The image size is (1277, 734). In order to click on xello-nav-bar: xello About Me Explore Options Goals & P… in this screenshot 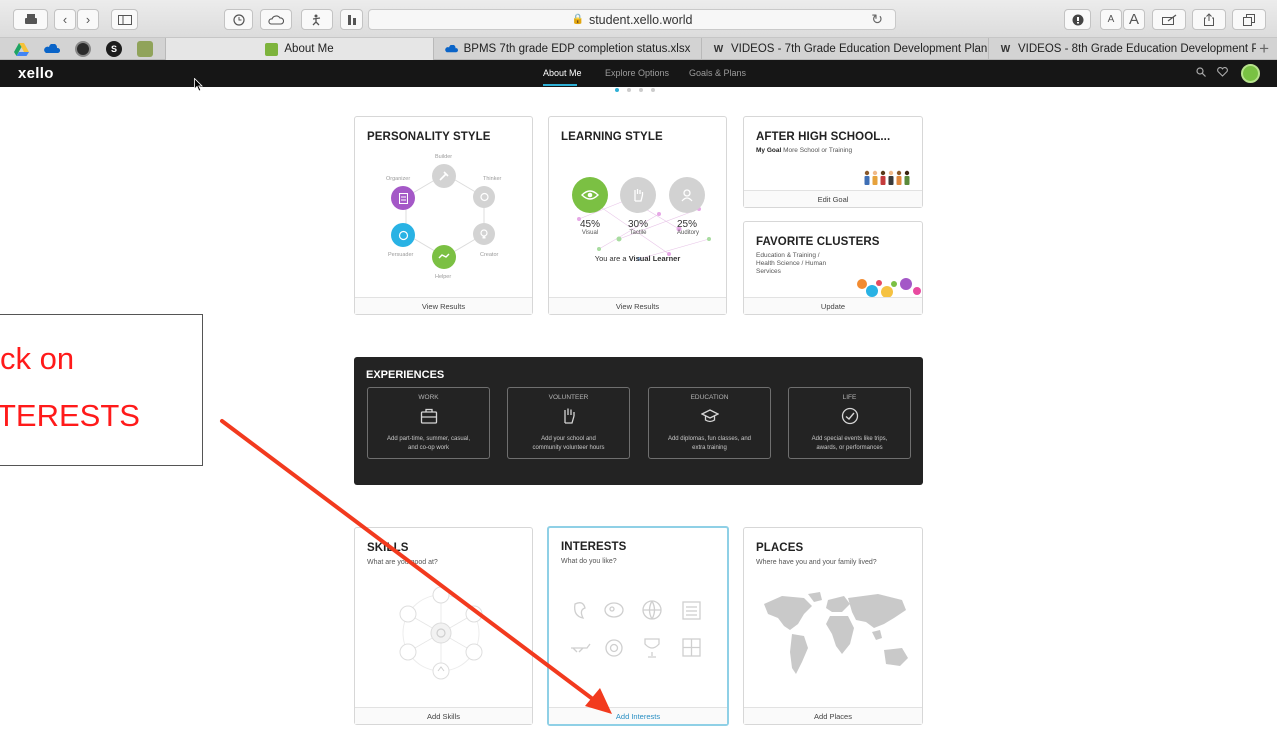, I will do `click(638, 76)`.